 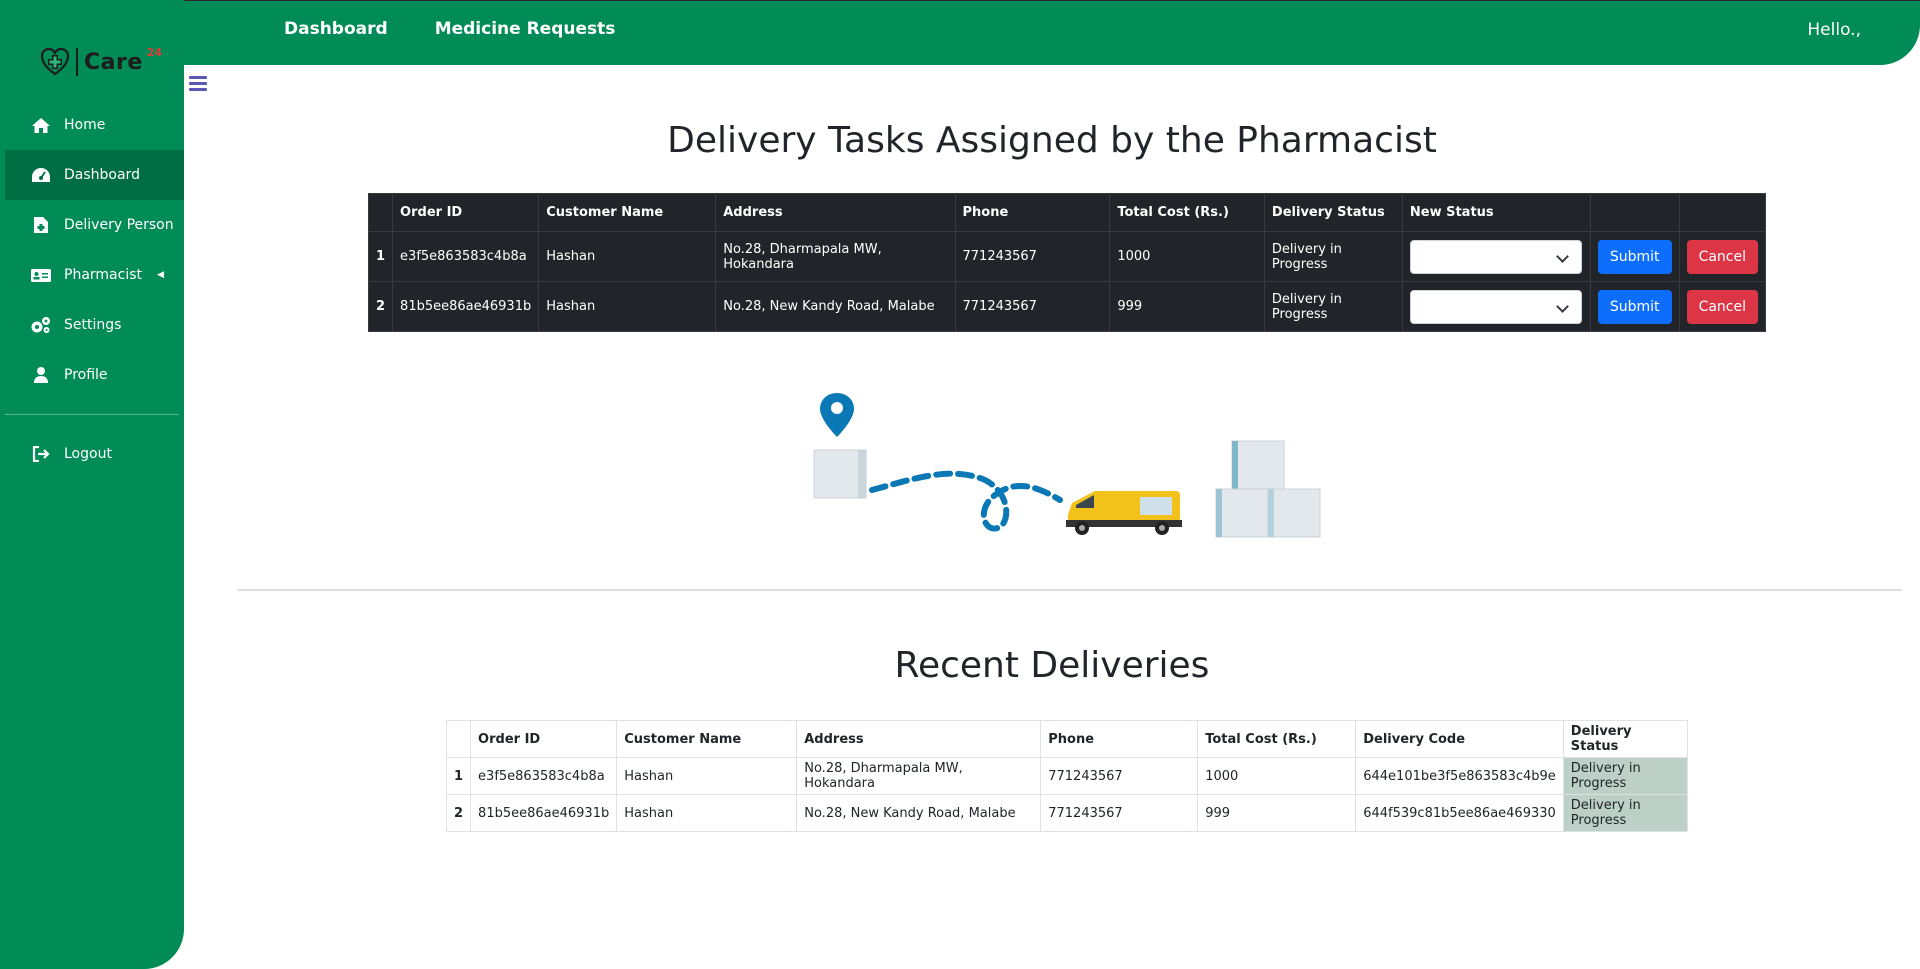 I want to click on sidebar-item-home: Home, so click(x=92, y=125).